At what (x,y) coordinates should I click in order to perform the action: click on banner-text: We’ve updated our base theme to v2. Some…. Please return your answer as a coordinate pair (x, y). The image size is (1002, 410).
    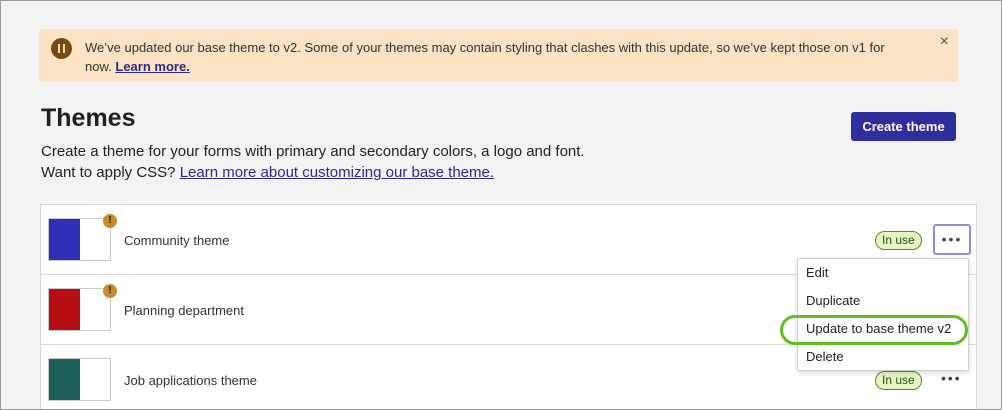
    Looking at the image, I should click on (485, 57).